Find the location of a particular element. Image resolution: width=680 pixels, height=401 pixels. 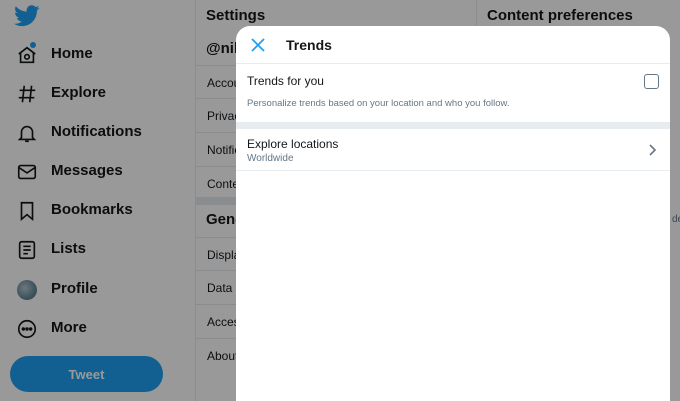

modal-header: Trends is located at coordinates (453, 45).